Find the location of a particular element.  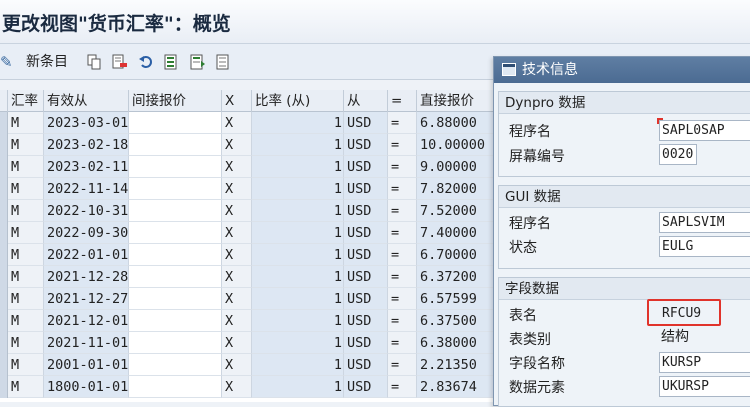

select-all-icon is located at coordinates (172, 62).